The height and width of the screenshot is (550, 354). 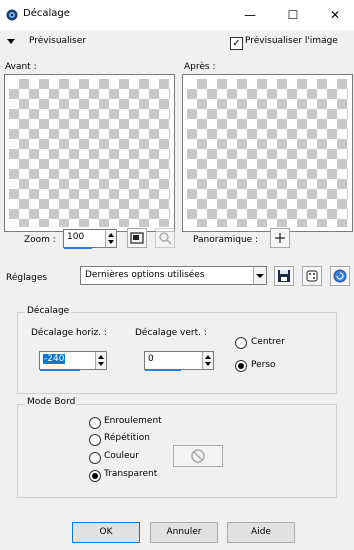 I want to click on pan-button, so click(x=280, y=238).